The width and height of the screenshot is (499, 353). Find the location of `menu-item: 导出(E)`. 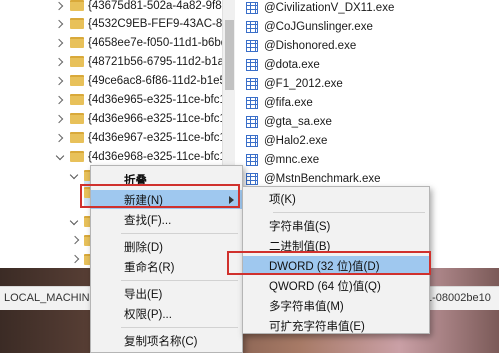

menu-item: 导出(E) is located at coordinates (166, 293).